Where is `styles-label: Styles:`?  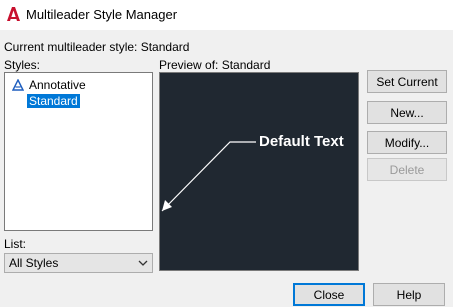
styles-label: Styles: is located at coordinates (22, 65).